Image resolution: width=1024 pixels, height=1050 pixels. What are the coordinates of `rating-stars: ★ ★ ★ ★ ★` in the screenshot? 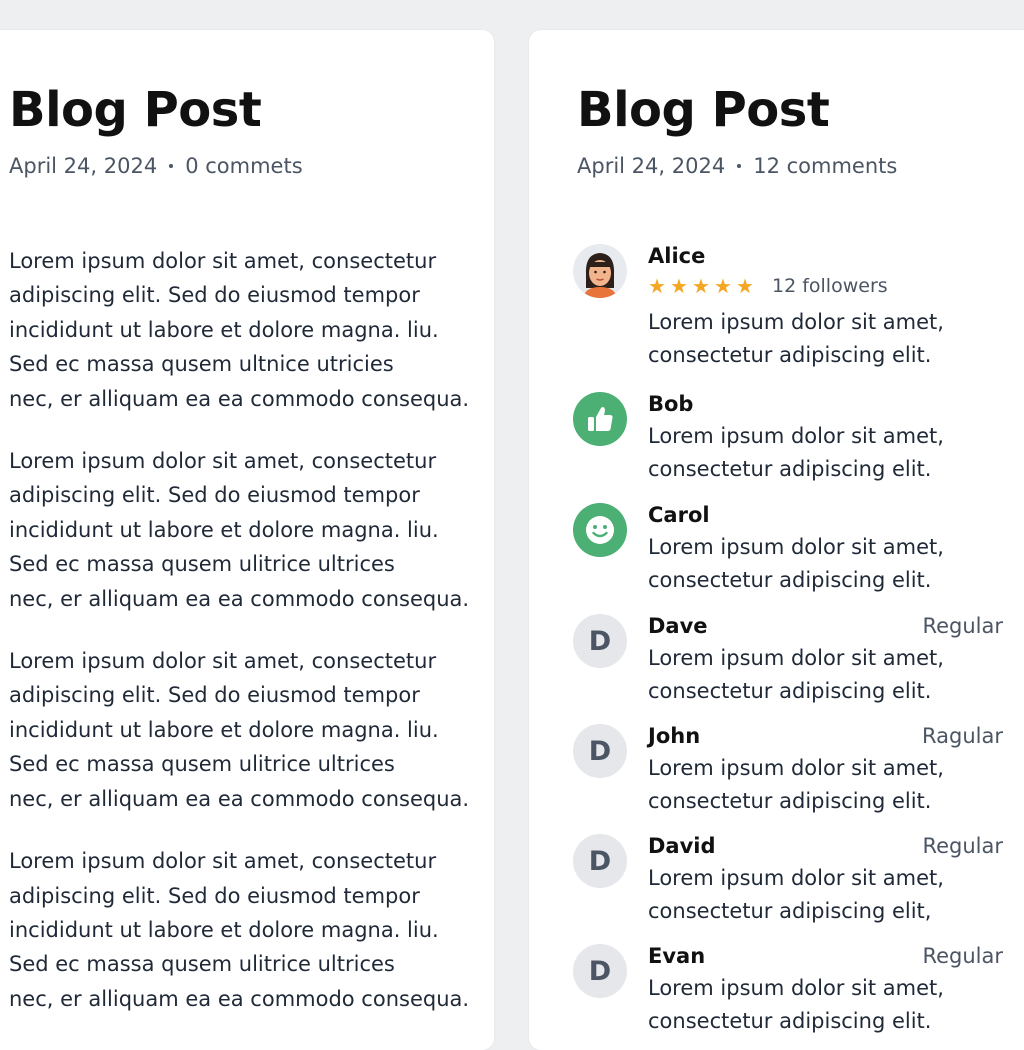 It's located at (702, 286).